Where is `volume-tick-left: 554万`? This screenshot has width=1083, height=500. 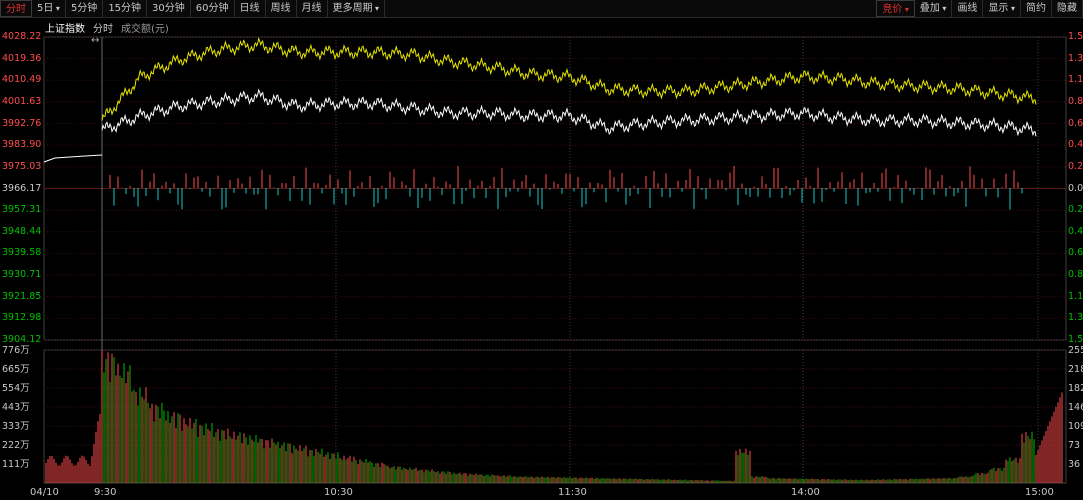
volume-tick-left: 554万 is located at coordinates (16, 388).